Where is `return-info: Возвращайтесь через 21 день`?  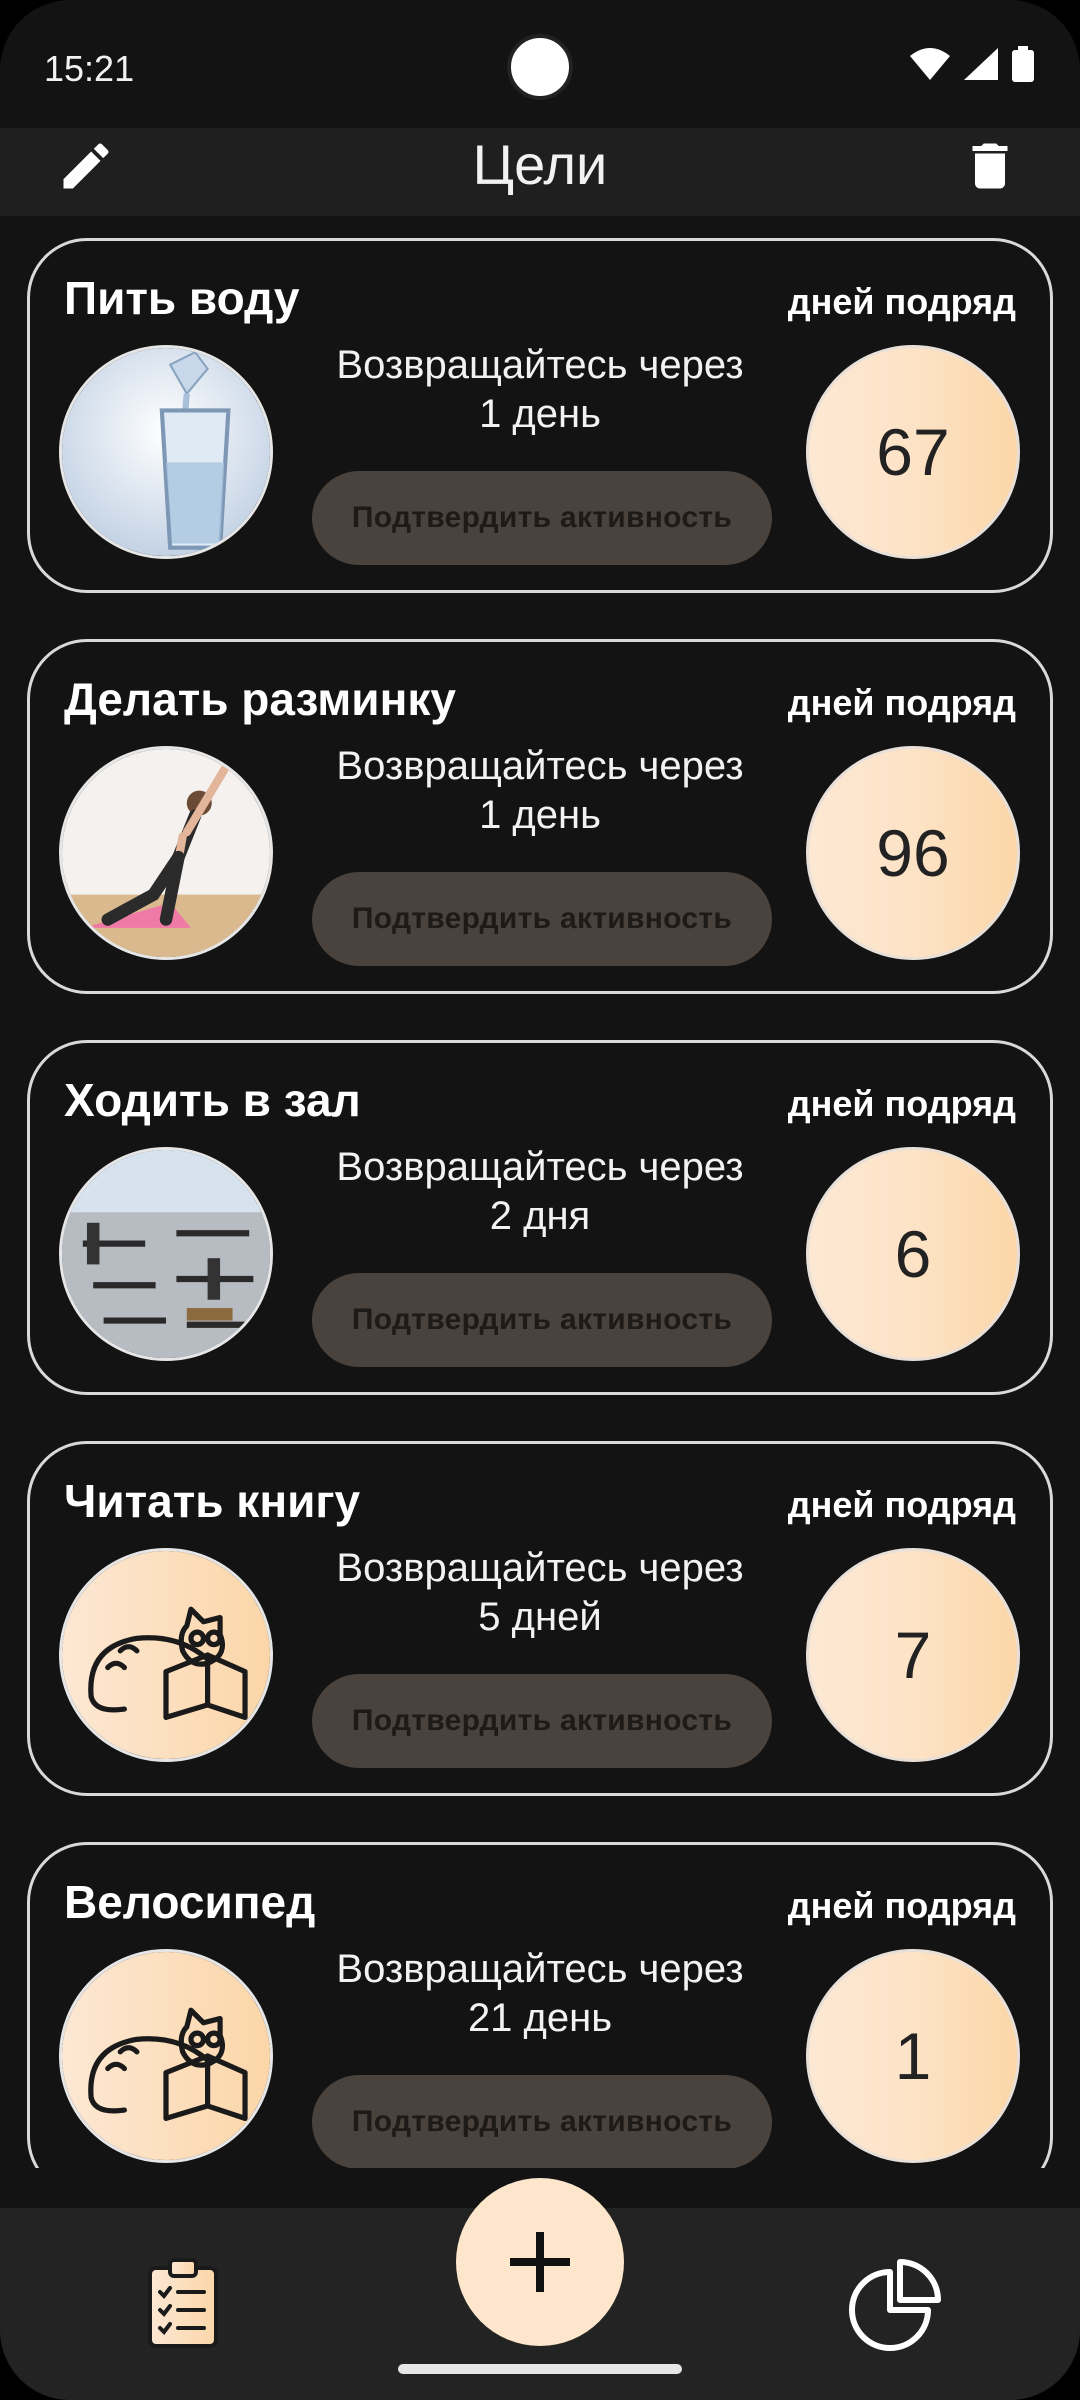 return-info: Возвращайтесь через 21 день is located at coordinates (540, 1994).